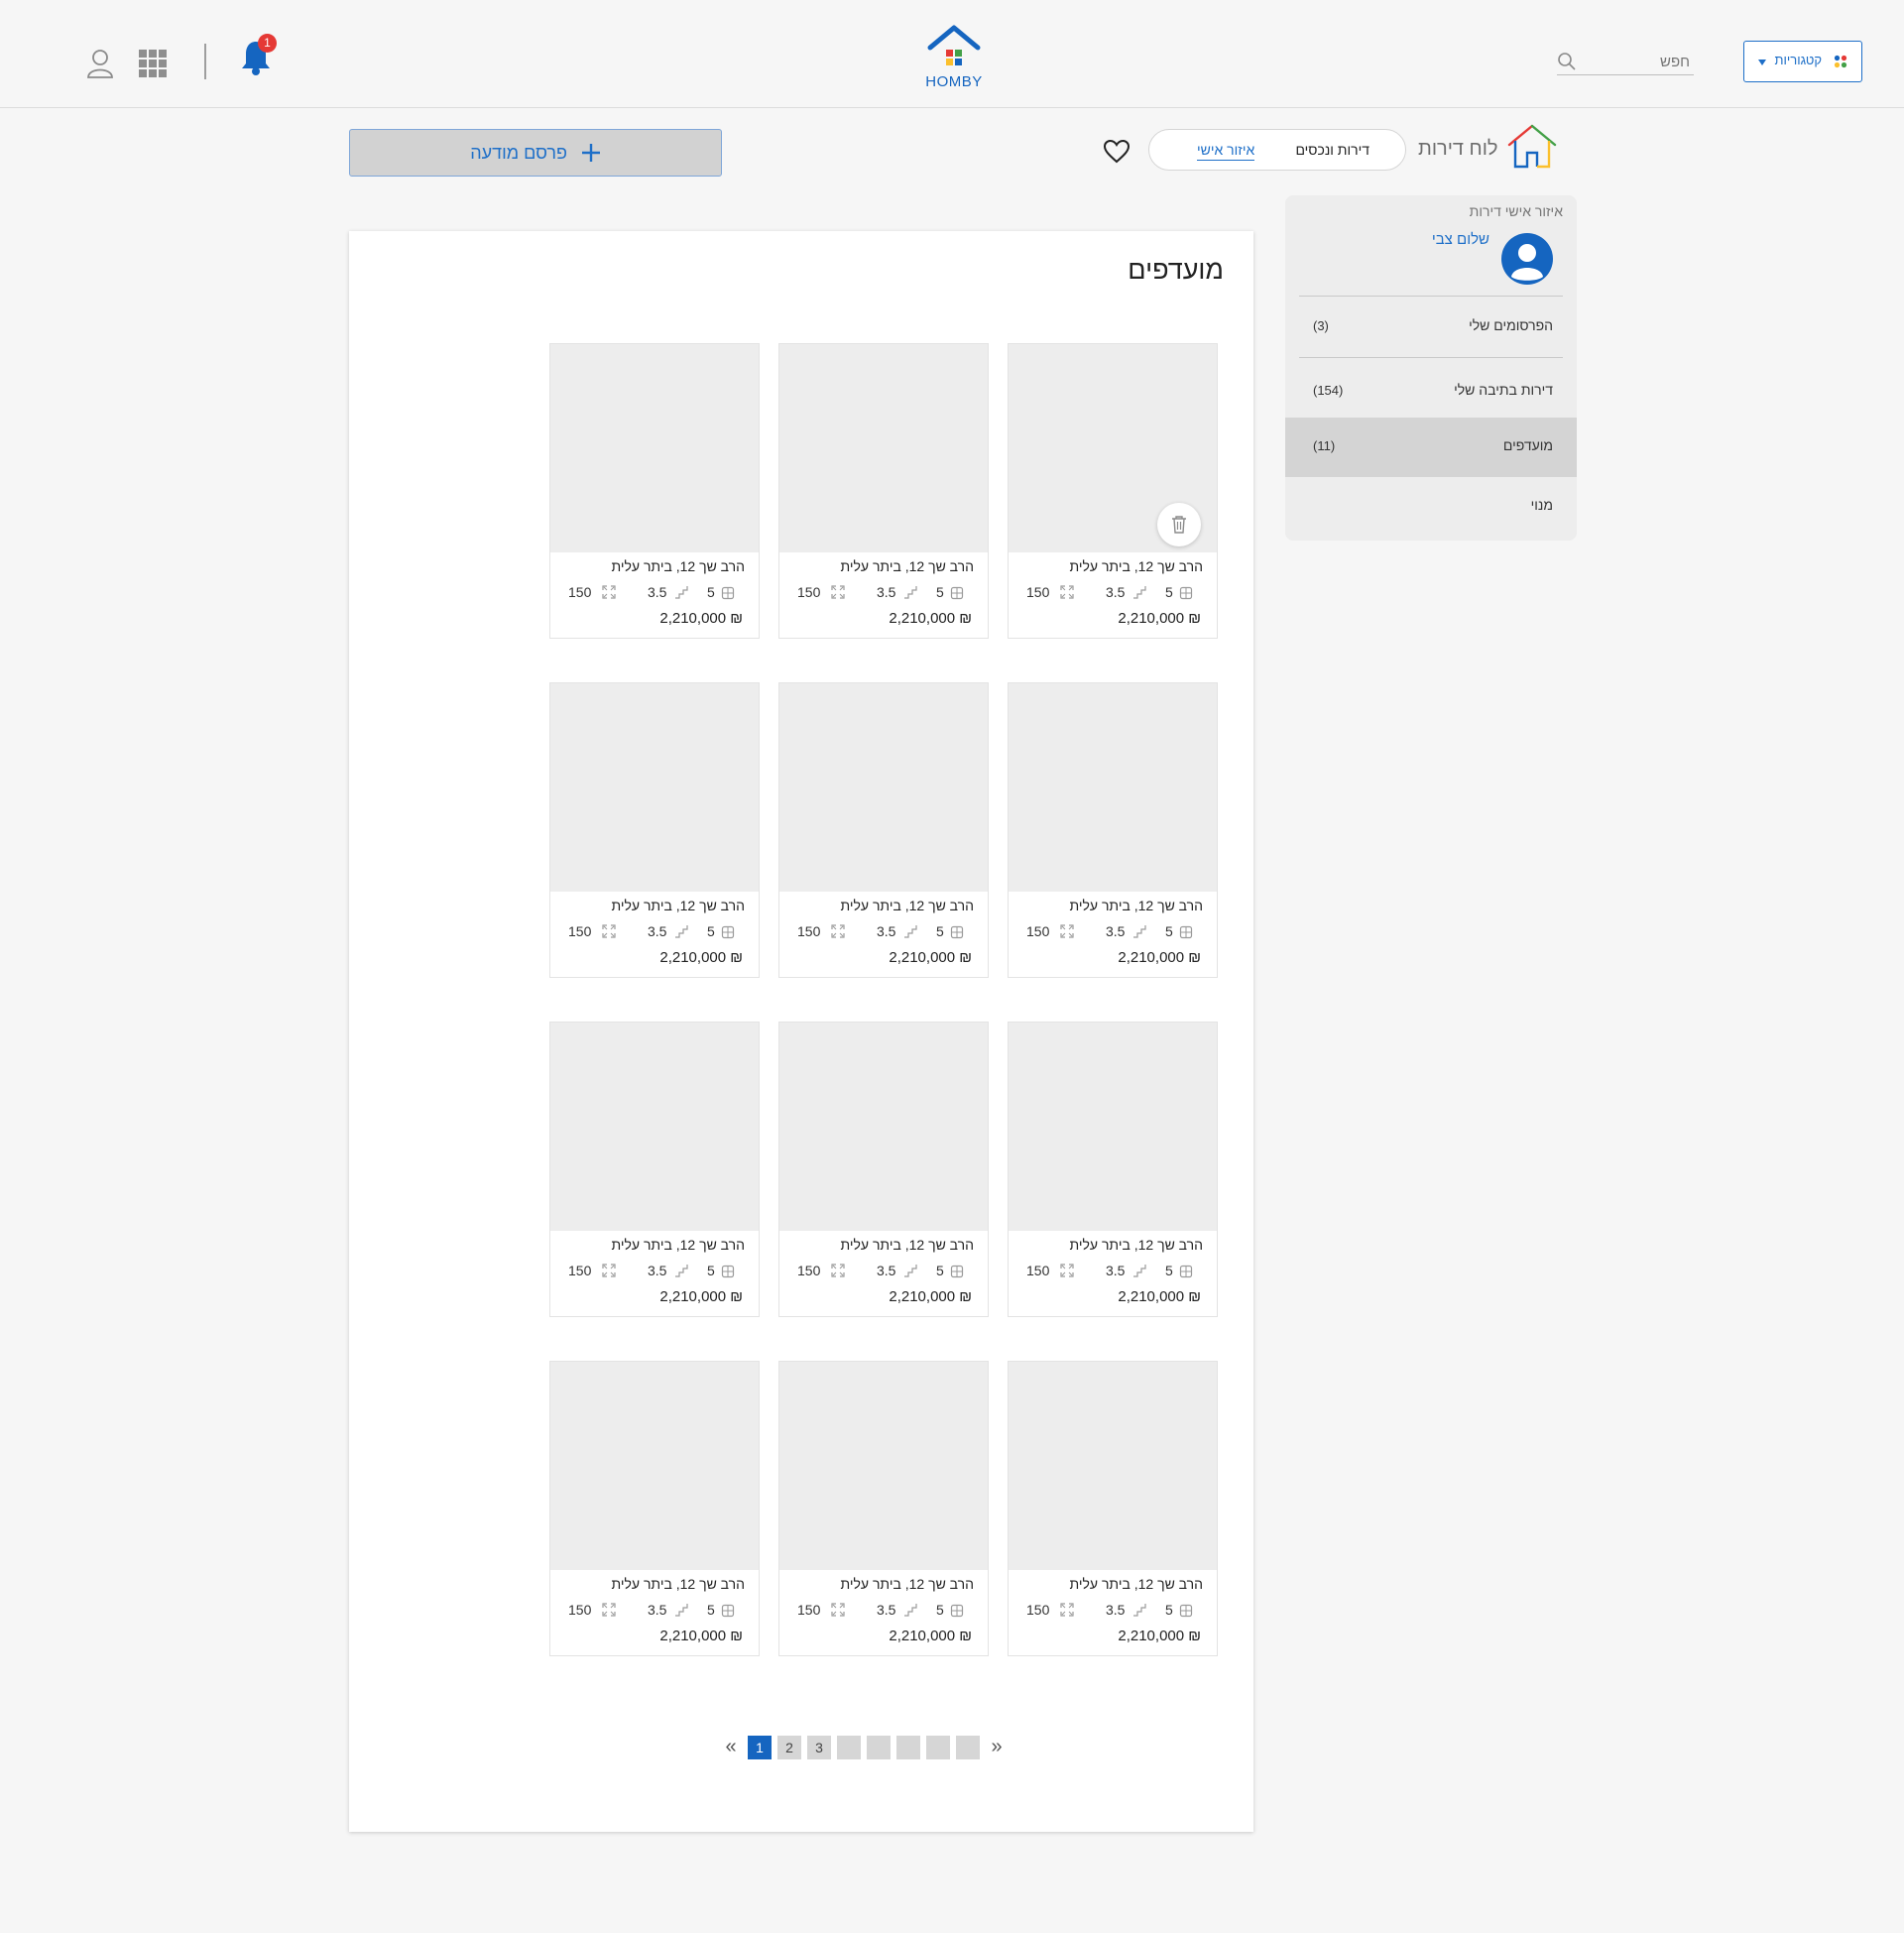  I want to click on sidebar-item-my-inbox: דירות בתיבה שלי (154), so click(1431, 392).